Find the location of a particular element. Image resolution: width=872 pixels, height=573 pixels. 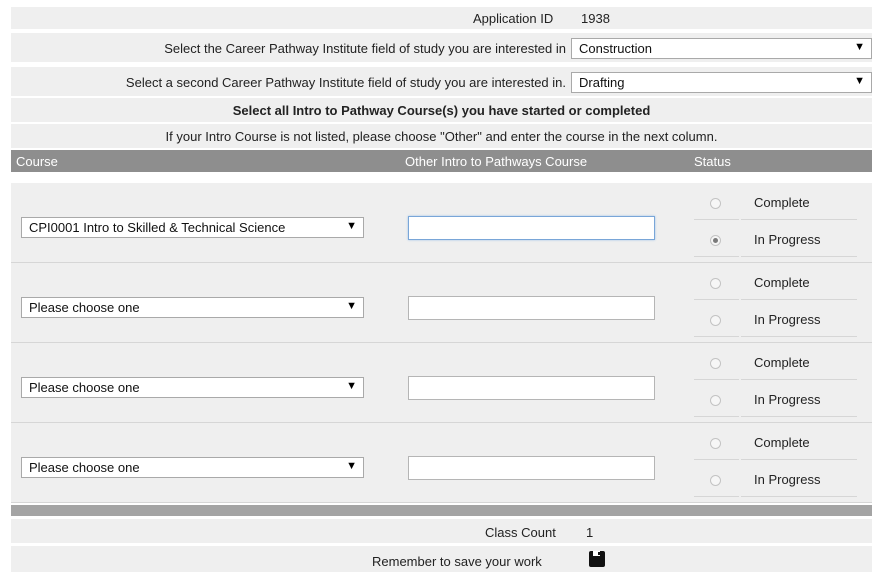

class-count-label: Class Count is located at coordinates (520, 532).